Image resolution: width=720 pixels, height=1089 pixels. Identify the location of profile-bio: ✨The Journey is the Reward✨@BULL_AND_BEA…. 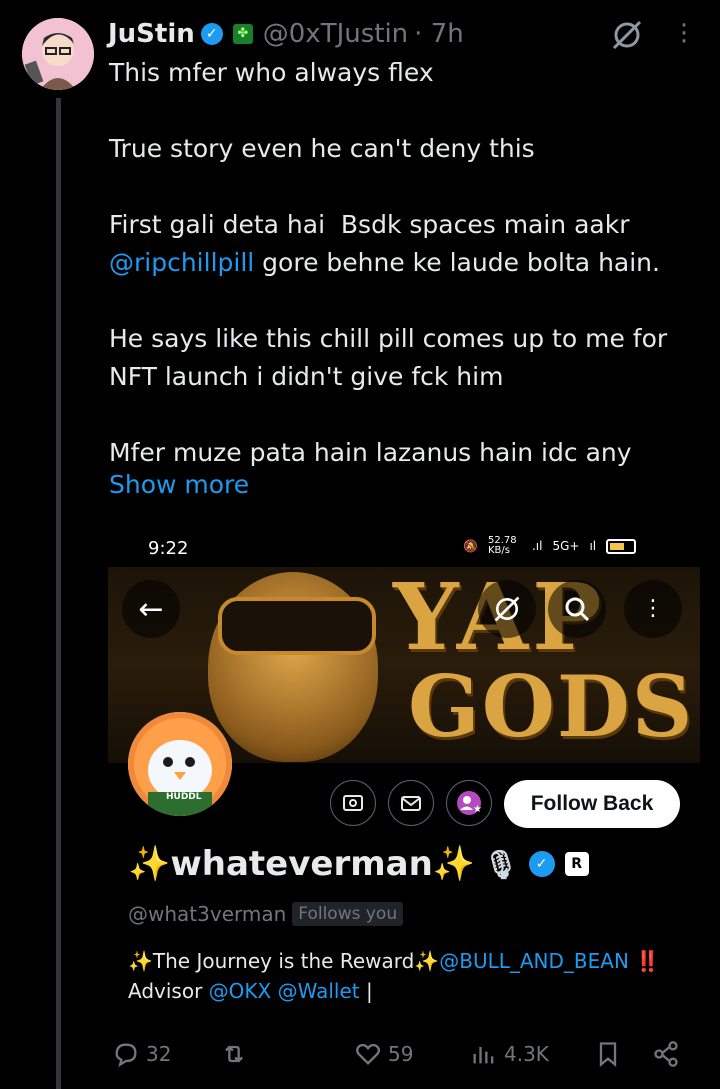
(408, 976).